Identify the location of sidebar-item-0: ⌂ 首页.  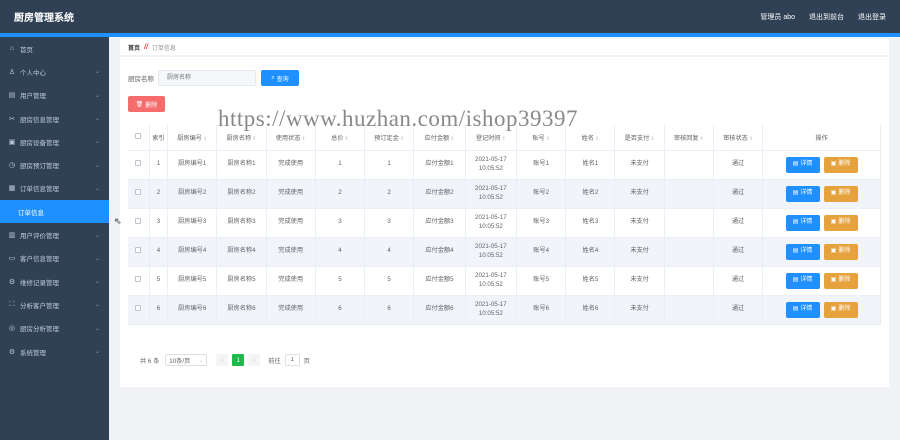
(54, 48).